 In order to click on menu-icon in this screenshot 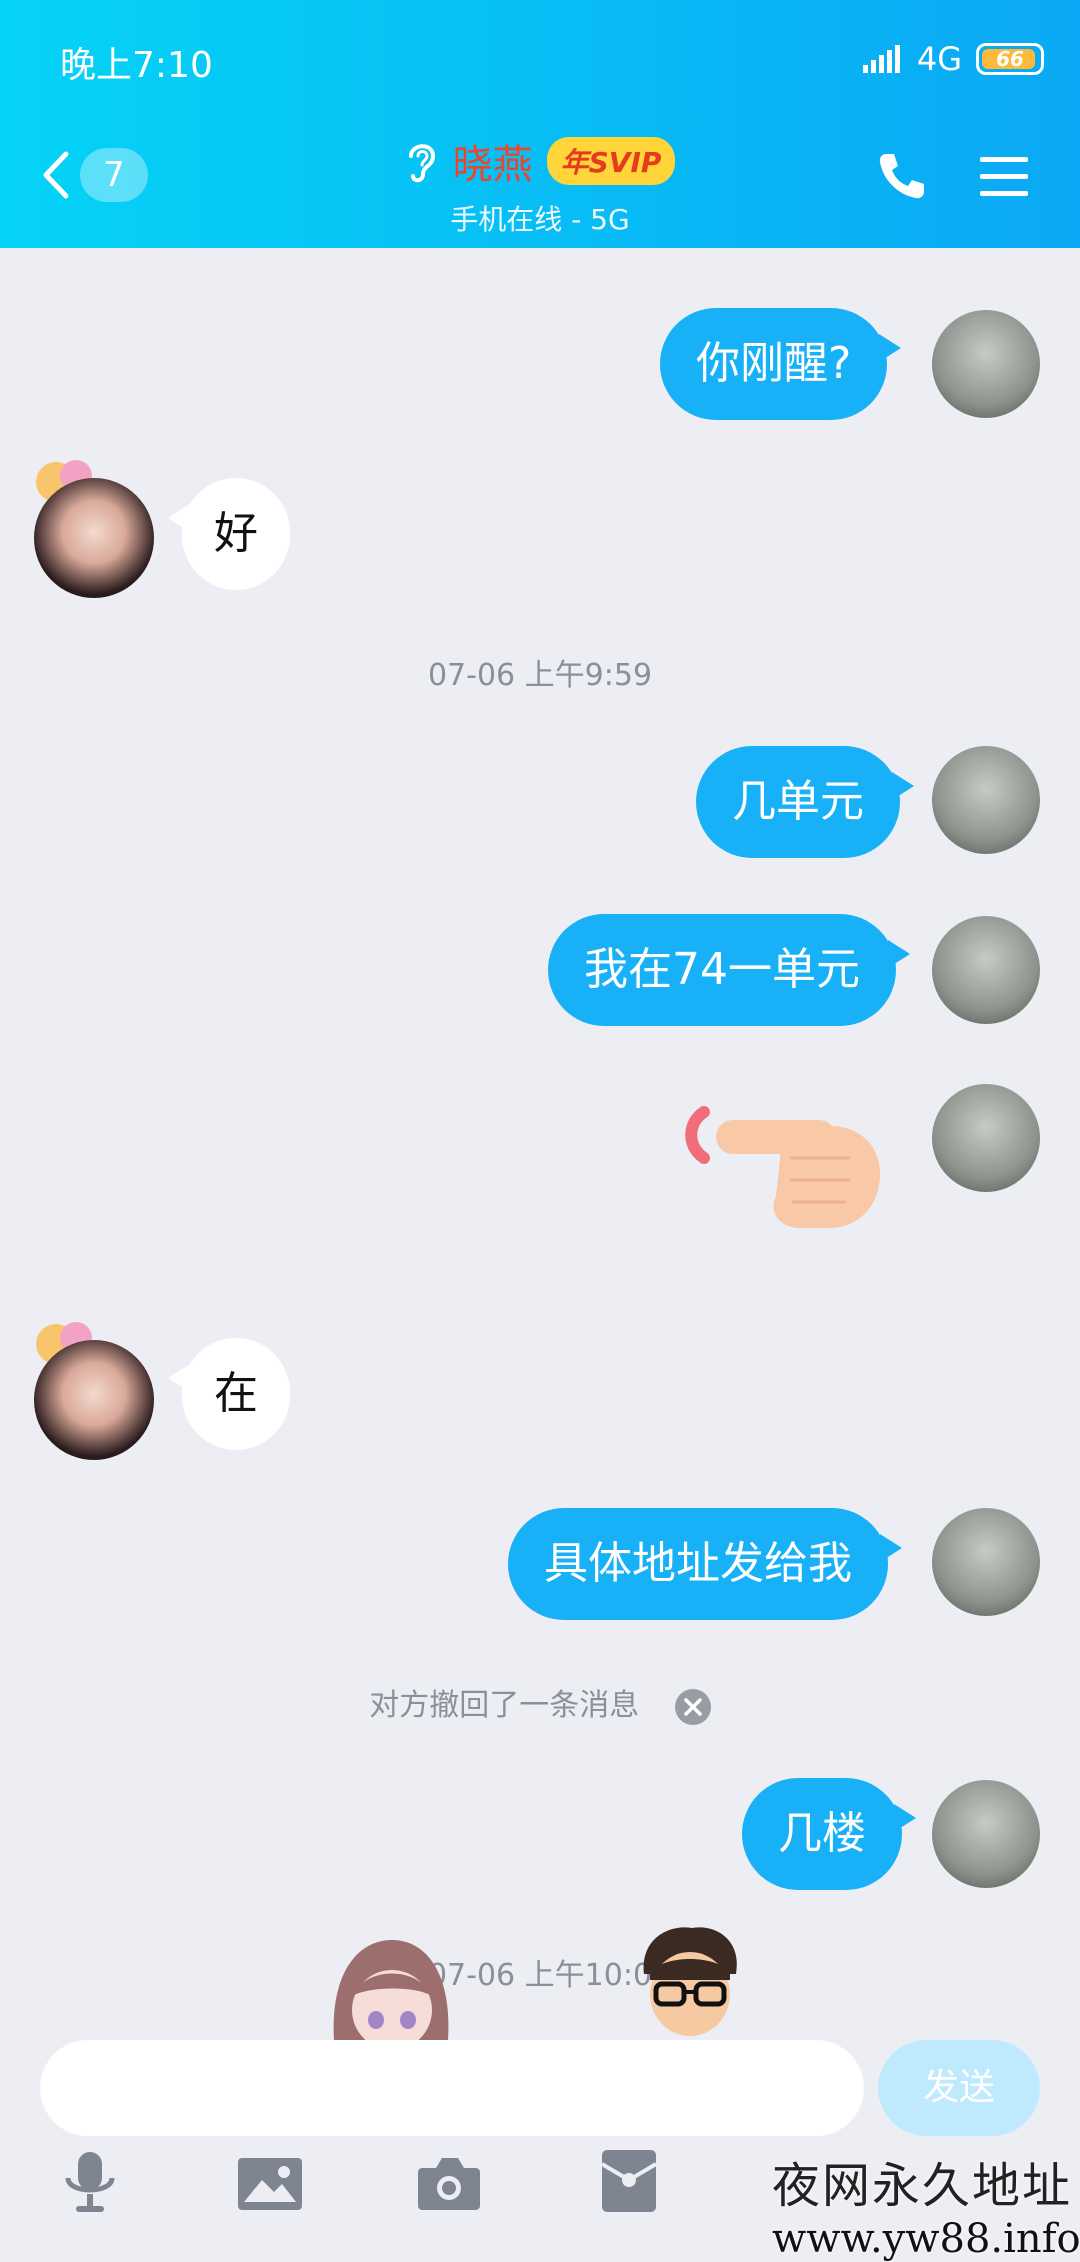, I will do `click(1004, 177)`.